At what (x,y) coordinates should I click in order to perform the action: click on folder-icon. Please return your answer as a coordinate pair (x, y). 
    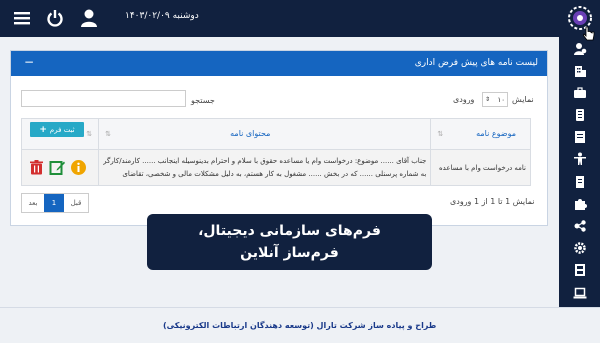
    Looking at the image, I should click on (580, 137).